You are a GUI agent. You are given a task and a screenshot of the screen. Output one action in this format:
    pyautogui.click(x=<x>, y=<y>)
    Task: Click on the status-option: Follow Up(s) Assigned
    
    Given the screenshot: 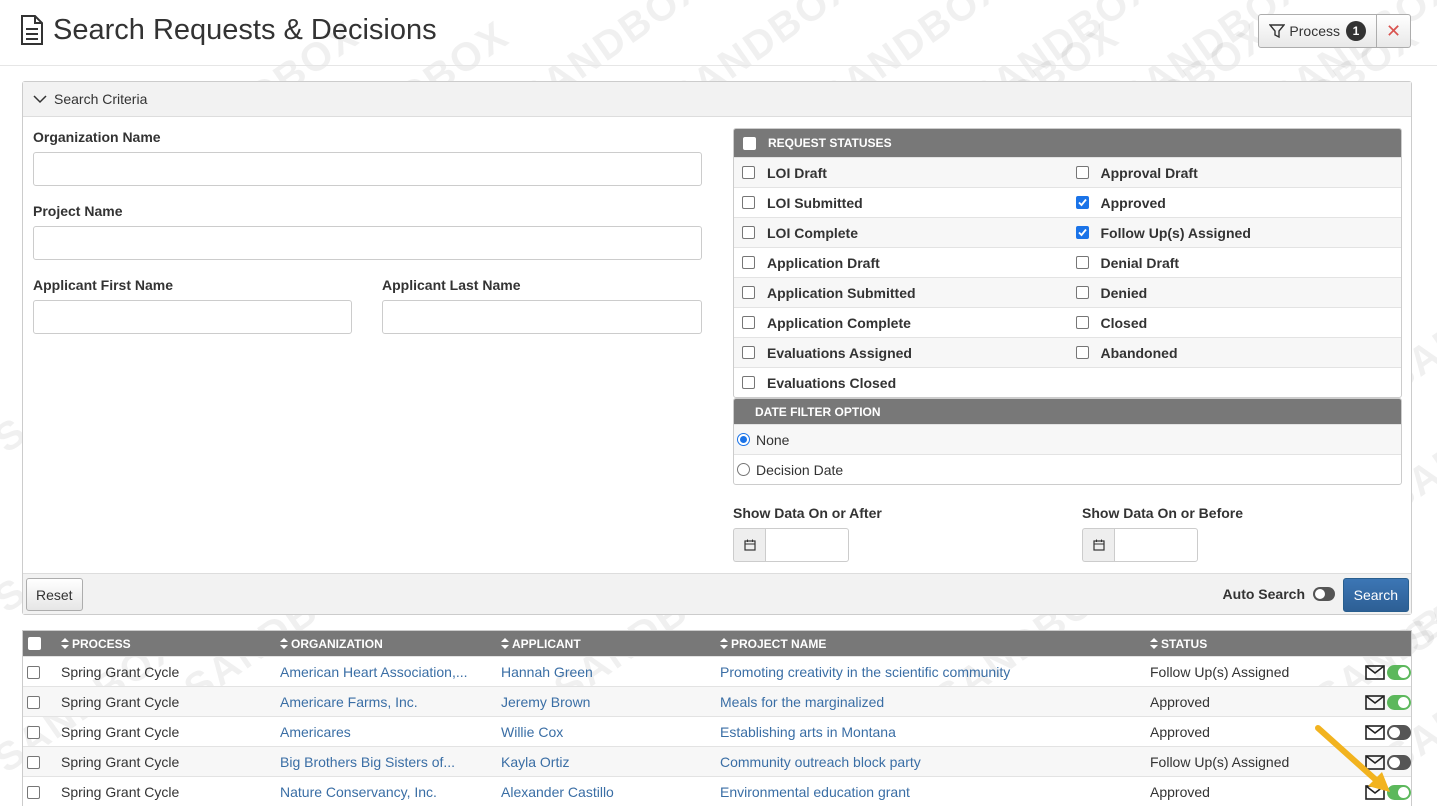 What is the action you would take?
    pyautogui.click(x=1235, y=232)
    